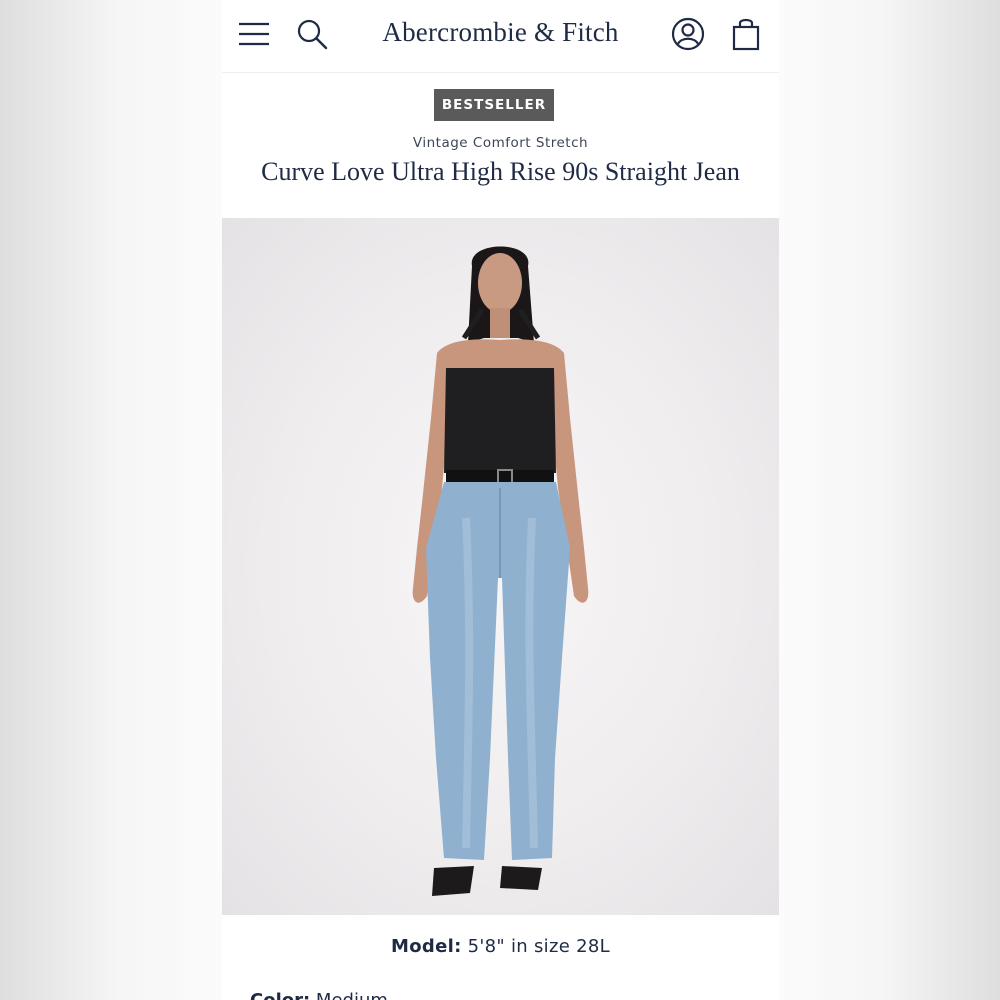  Describe the element at coordinates (500, 571) in the screenshot. I see `model-photo-illustration` at that location.